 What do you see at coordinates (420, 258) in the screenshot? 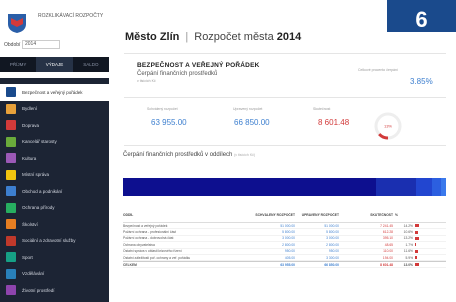
I see `cell-pct: 5.9%` at bounding box center [420, 258].